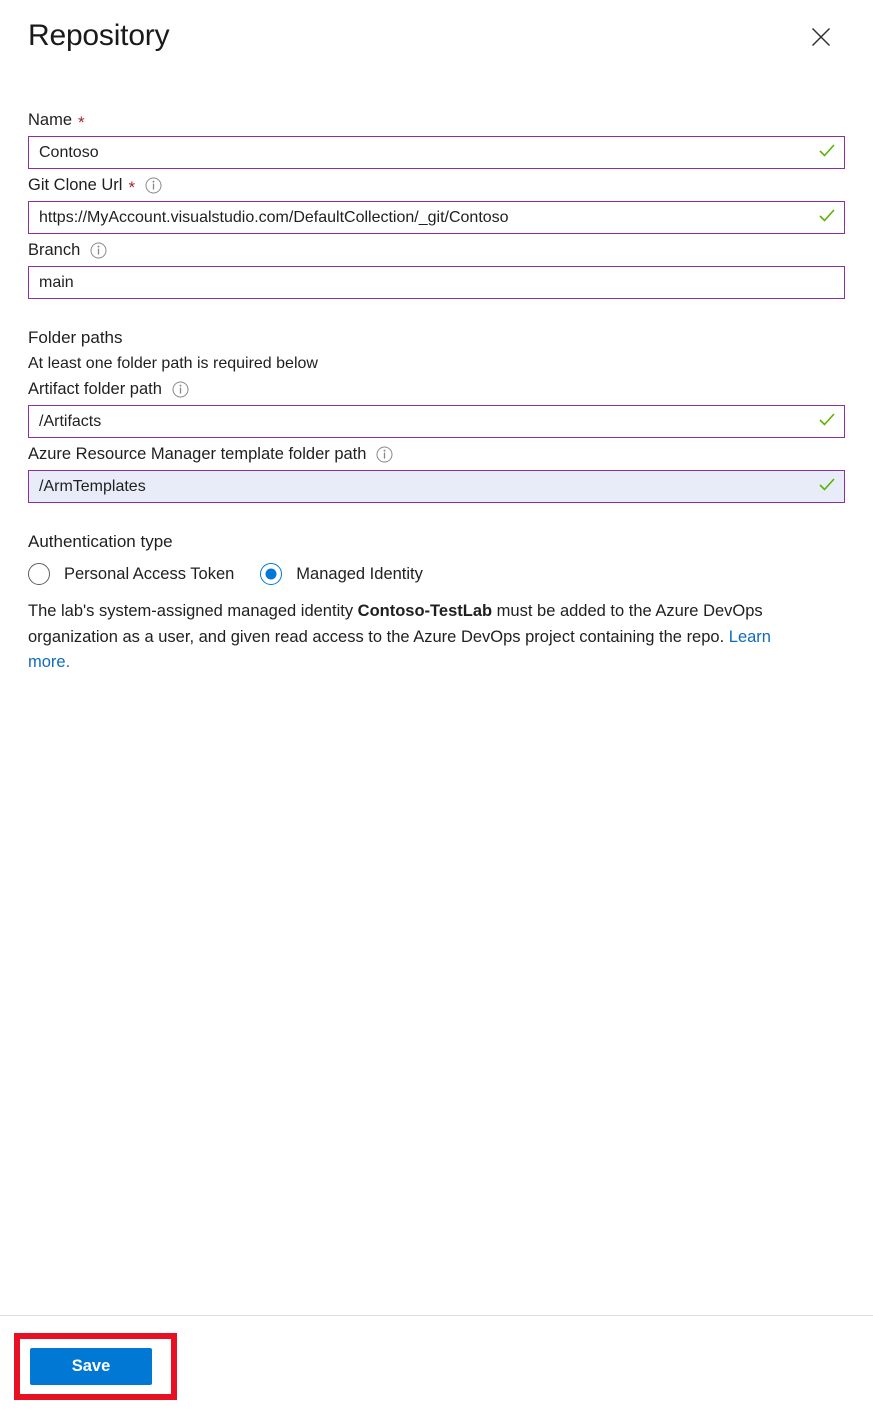 The width and height of the screenshot is (873, 1413). I want to click on close-button, so click(821, 37).